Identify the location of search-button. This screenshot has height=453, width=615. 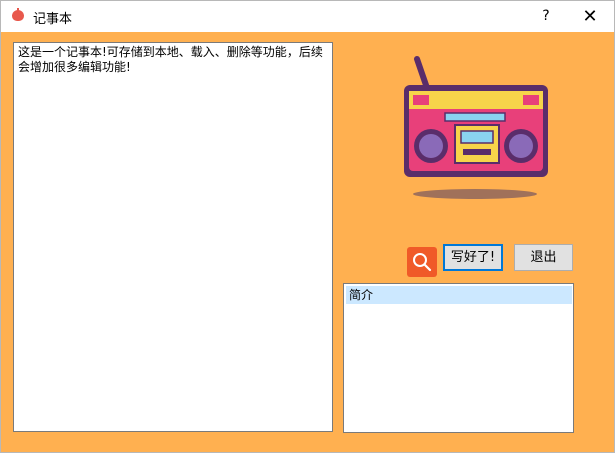
(422, 262).